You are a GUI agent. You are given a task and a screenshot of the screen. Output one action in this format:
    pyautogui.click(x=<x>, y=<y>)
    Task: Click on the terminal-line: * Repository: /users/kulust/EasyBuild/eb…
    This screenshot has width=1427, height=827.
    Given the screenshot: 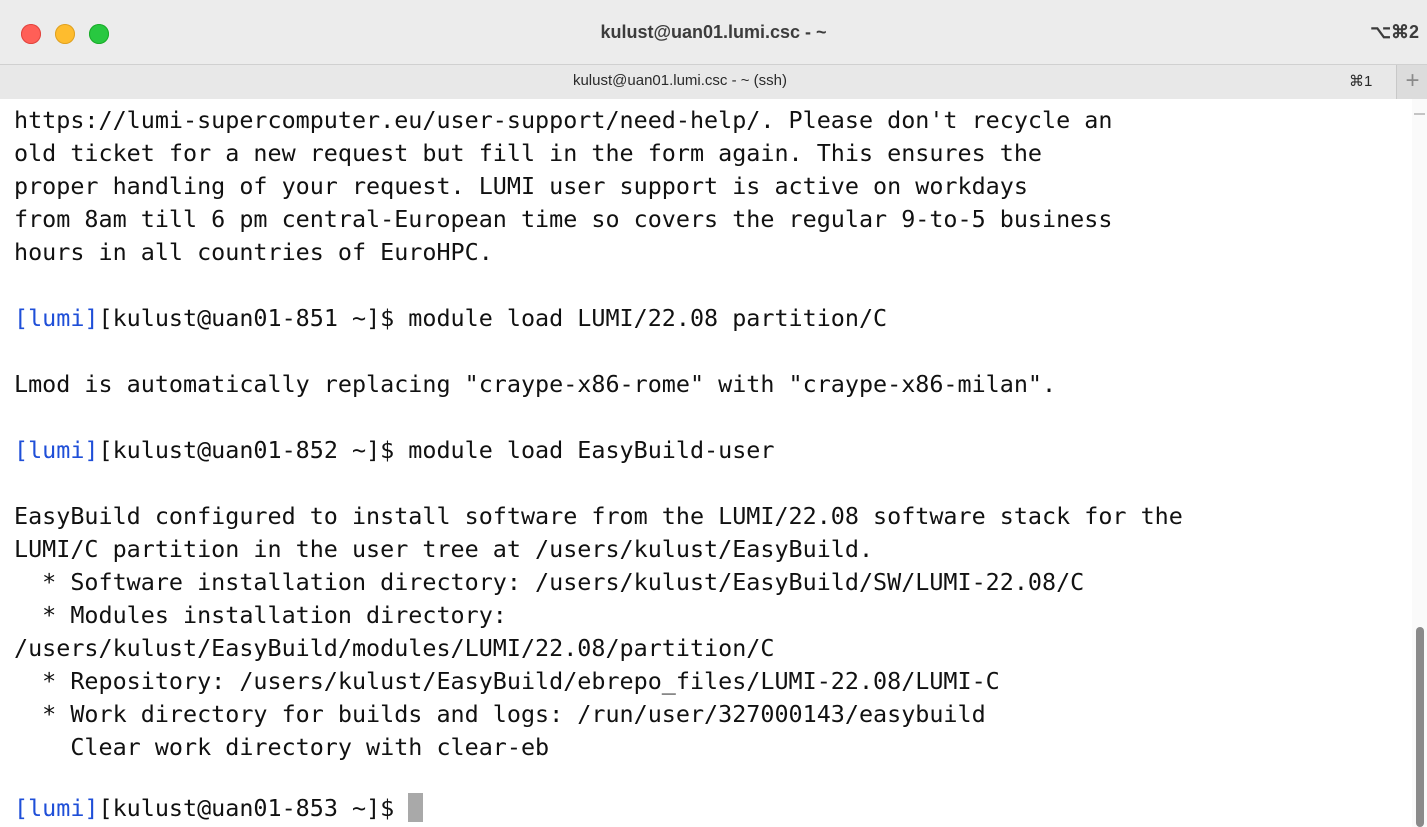 What is the action you would take?
    pyautogui.click(x=507, y=681)
    